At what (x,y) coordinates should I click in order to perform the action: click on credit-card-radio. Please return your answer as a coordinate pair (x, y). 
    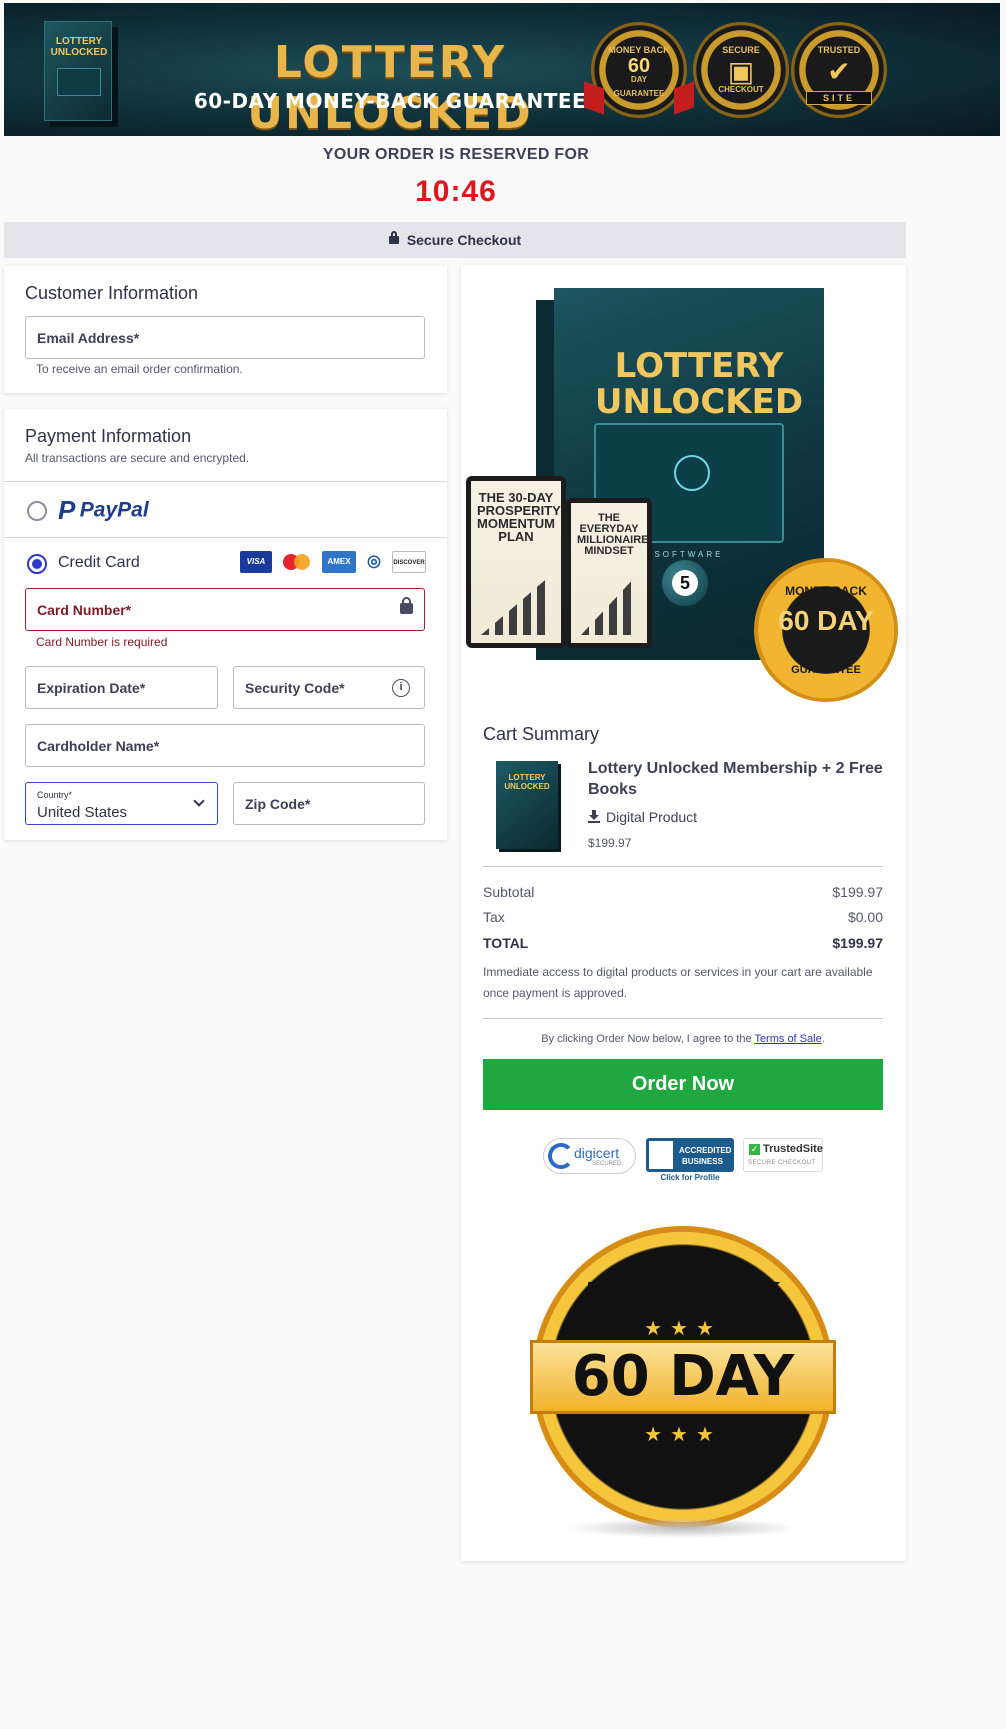
    Looking at the image, I should click on (37, 564).